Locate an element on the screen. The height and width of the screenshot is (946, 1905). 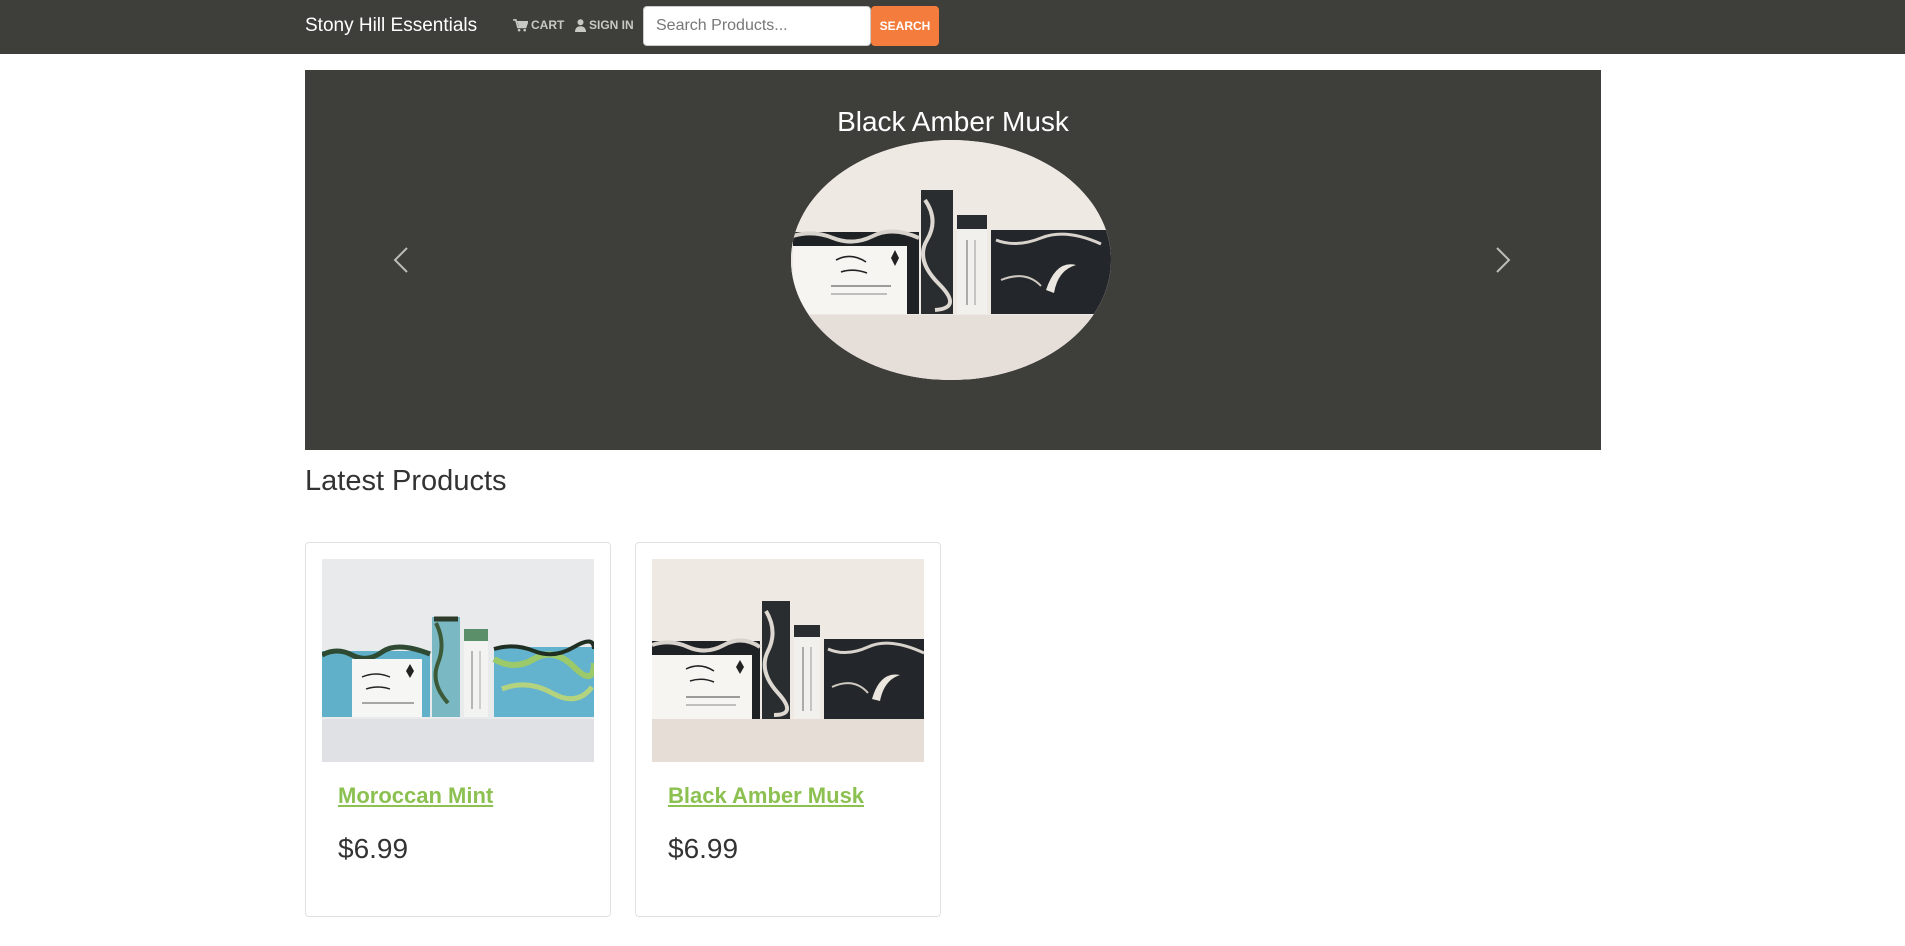
sign-in-link: SIGN IN is located at coordinates (604, 25).